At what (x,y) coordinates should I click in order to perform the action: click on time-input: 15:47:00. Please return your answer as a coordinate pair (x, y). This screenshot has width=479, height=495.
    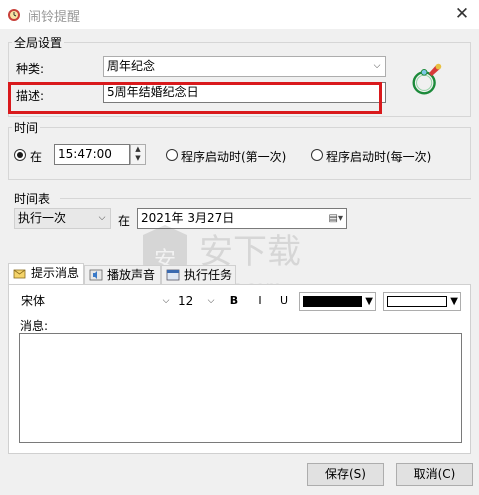
    Looking at the image, I should click on (92, 154).